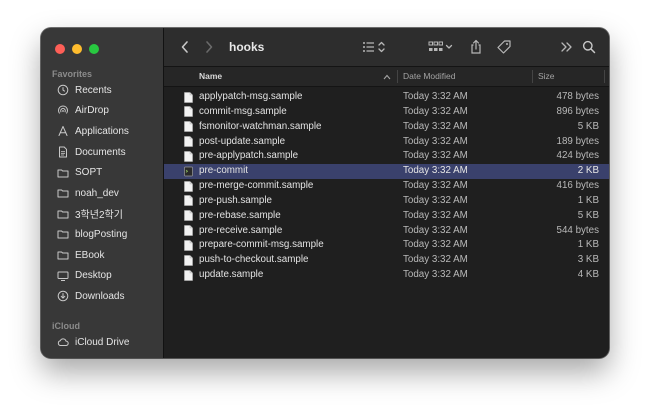 This screenshot has width=650, height=413. I want to click on sidebar-item-label: Downloads, so click(100, 296).